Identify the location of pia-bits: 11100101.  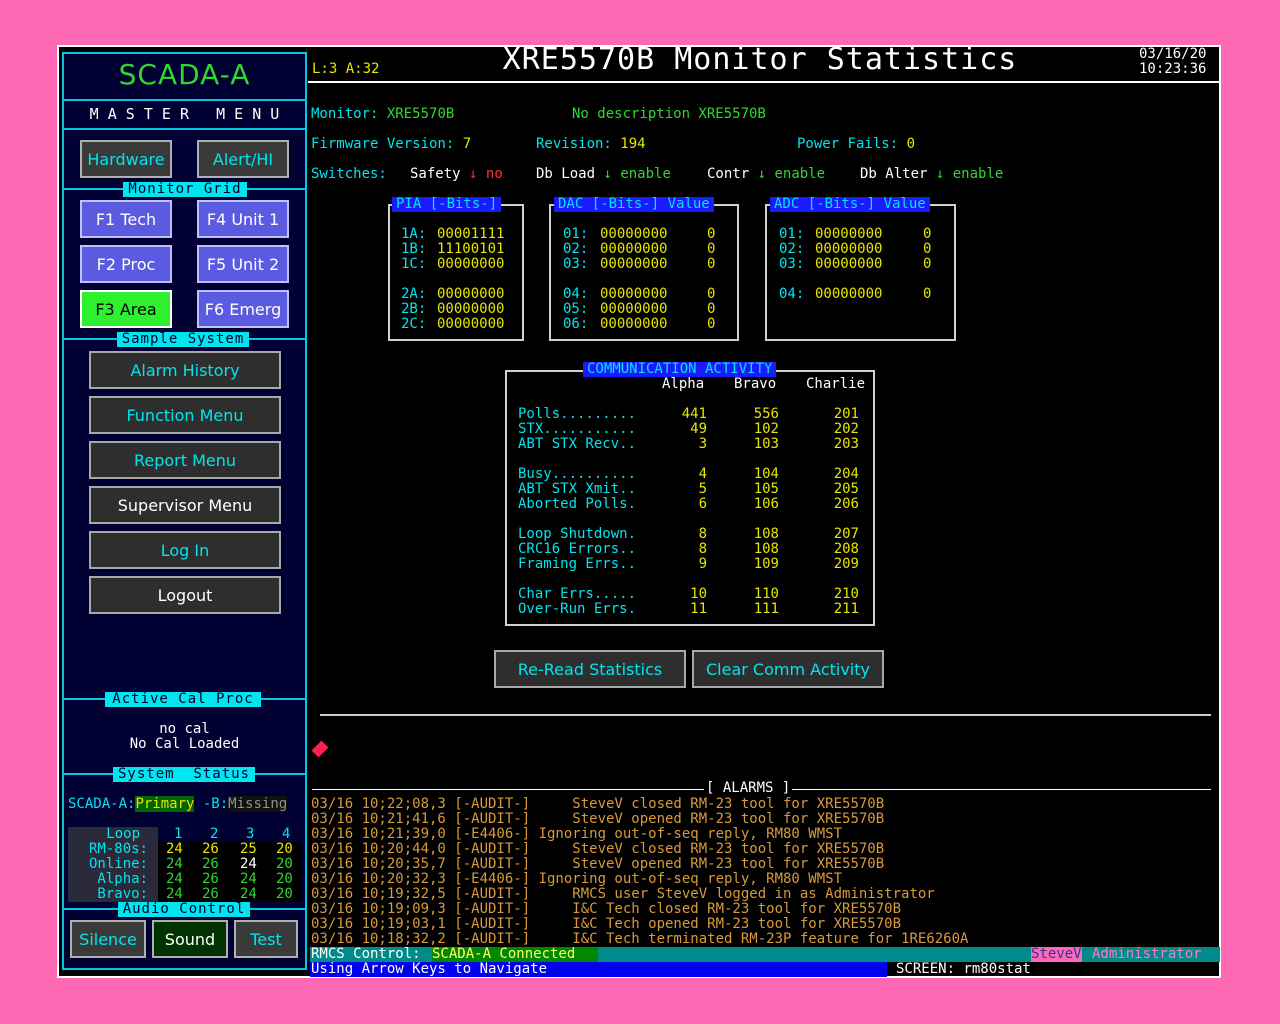
(471, 249).